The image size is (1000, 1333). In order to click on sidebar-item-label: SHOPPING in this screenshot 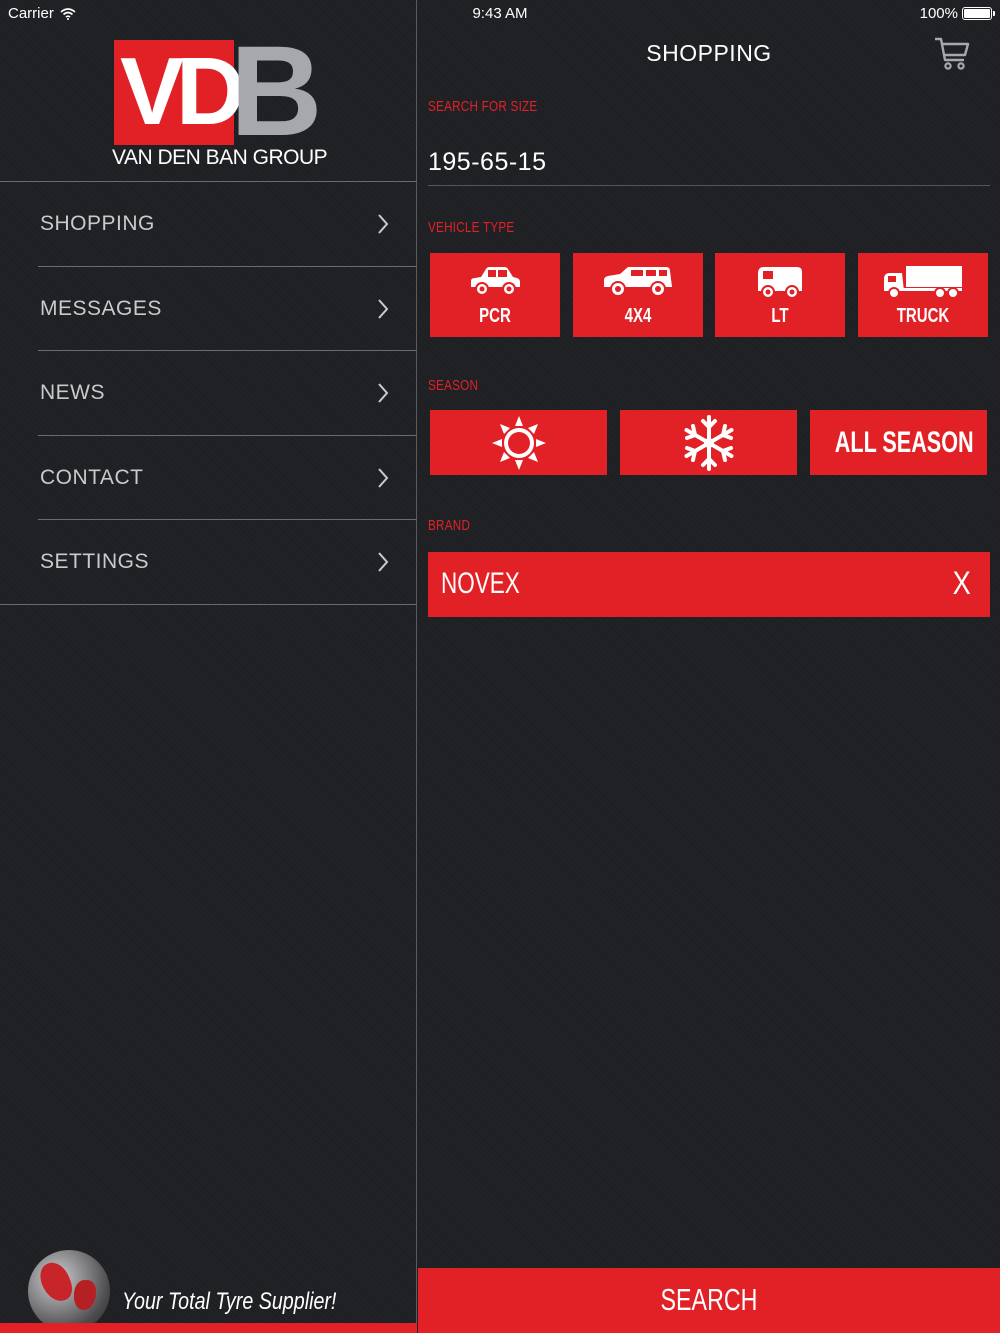, I will do `click(97, 223)`.